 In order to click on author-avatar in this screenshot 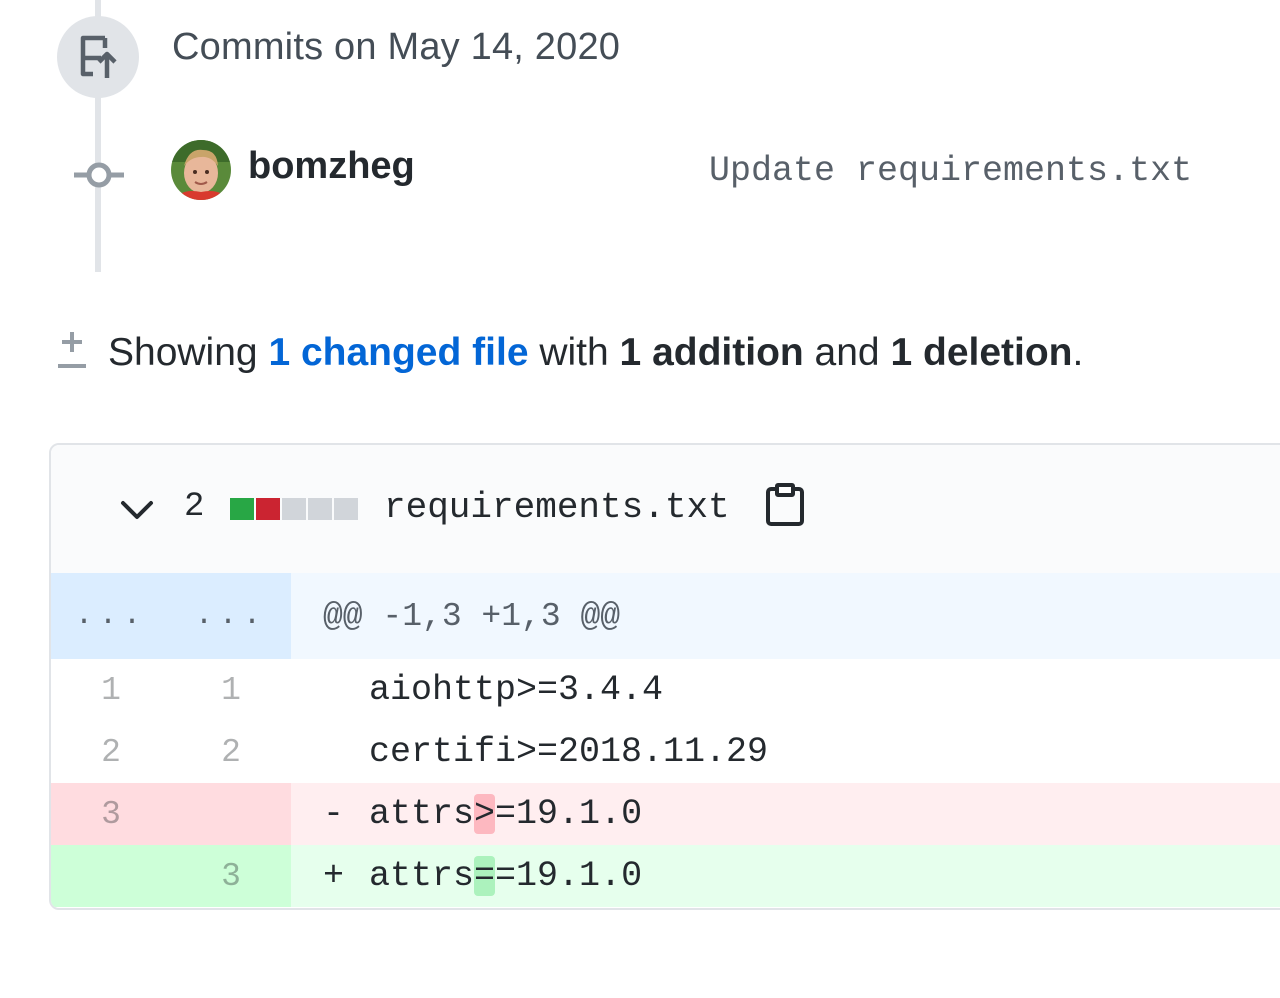, I will do `click(201, 170)`.